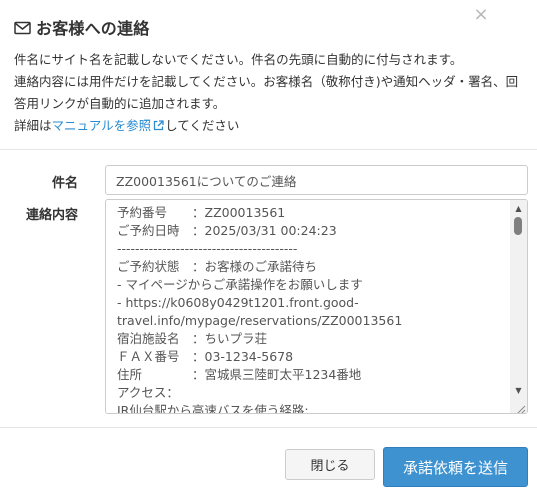  I want to click on content-line: 宿泊施設名 ：ちいプラ荘, so click(192, 338).